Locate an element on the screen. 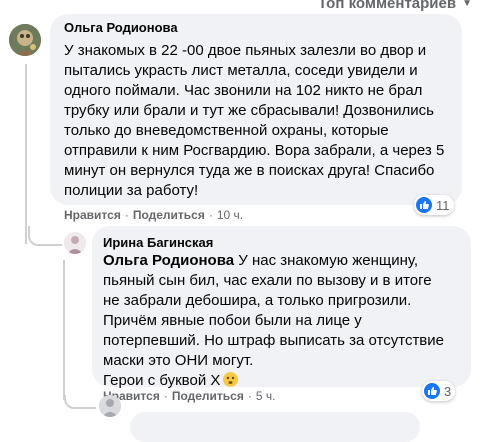 Image resolution: width=494 pixels, height=442 pixels. comment-bubble is located at coordinates (275, 427).